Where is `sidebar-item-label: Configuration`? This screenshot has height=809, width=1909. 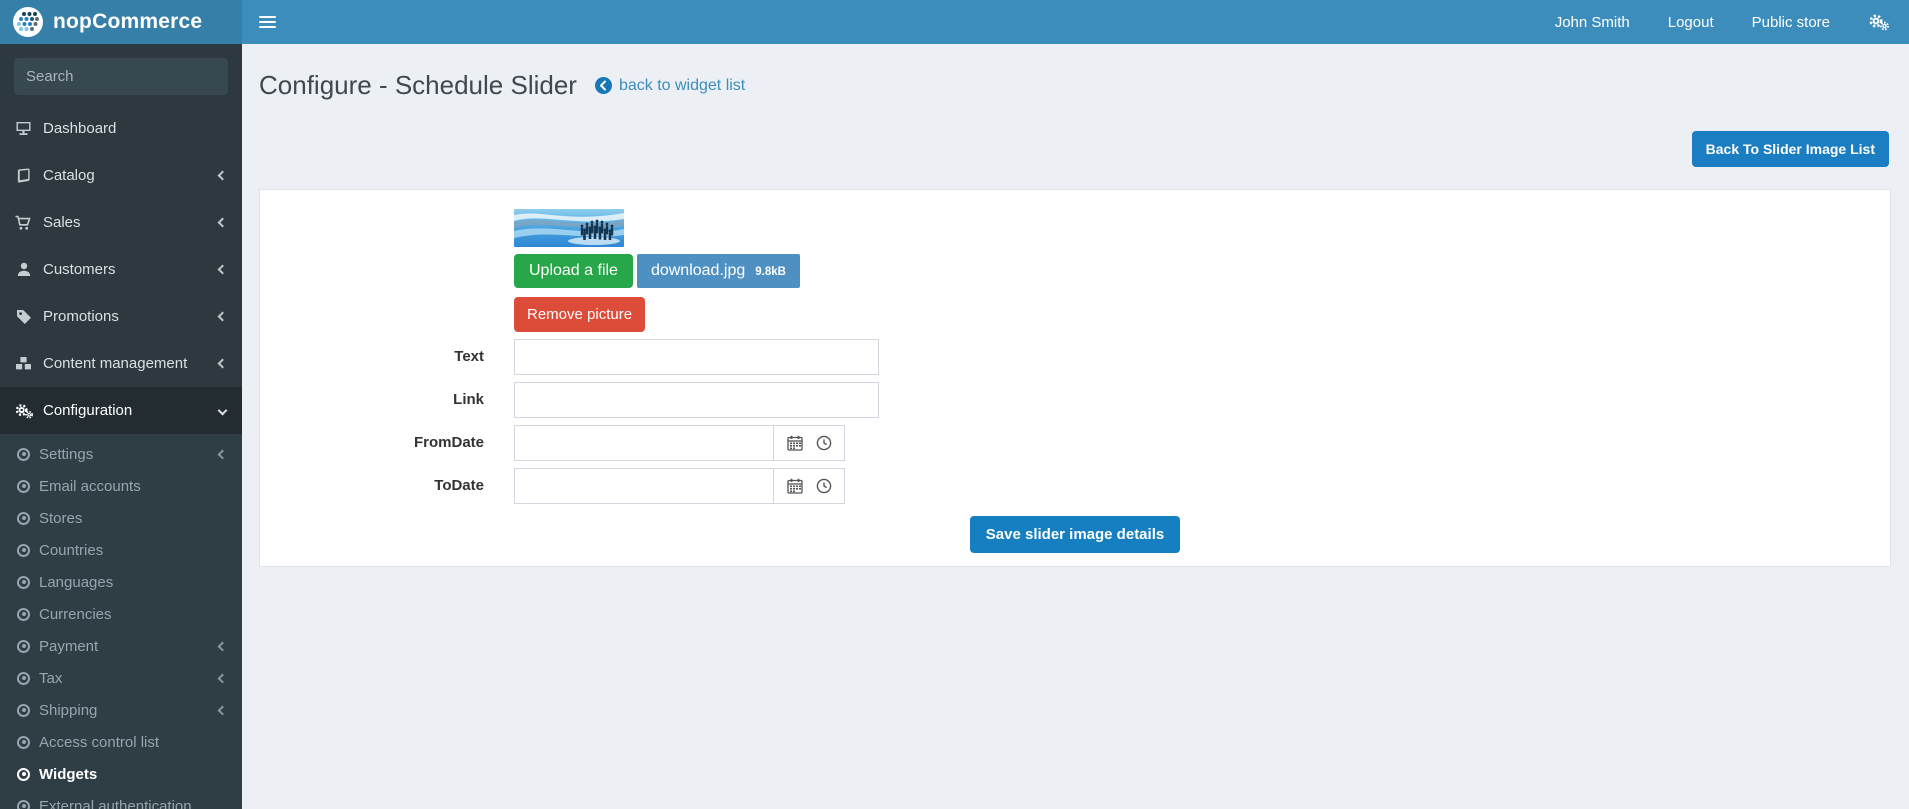
sidebar-item-label: Configuration is located at coordinates (88, 410).